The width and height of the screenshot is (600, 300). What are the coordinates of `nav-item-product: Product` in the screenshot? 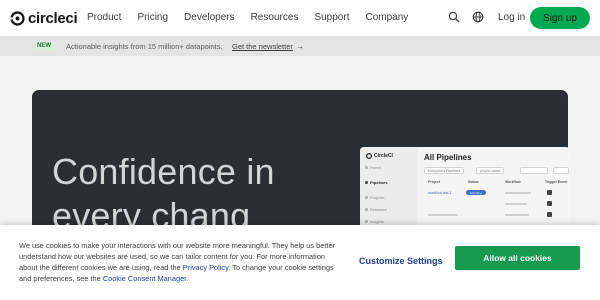 It's located at (104, 17).